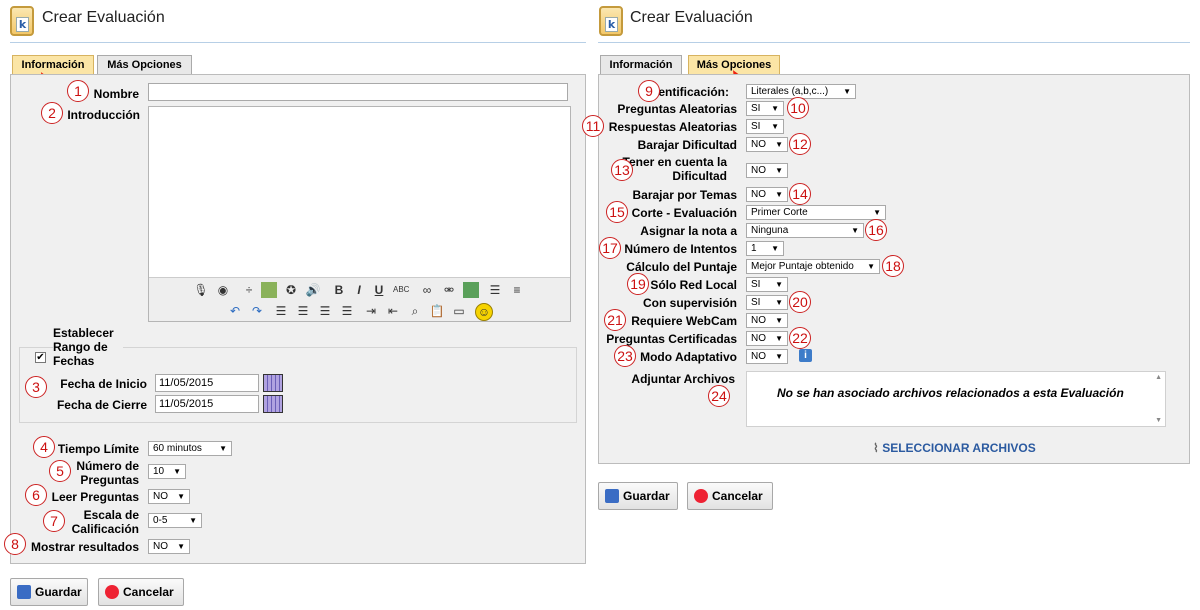 This screenshot has width=1200, height=610. I want to click on app-logo-icon: k, so click(611, 21).